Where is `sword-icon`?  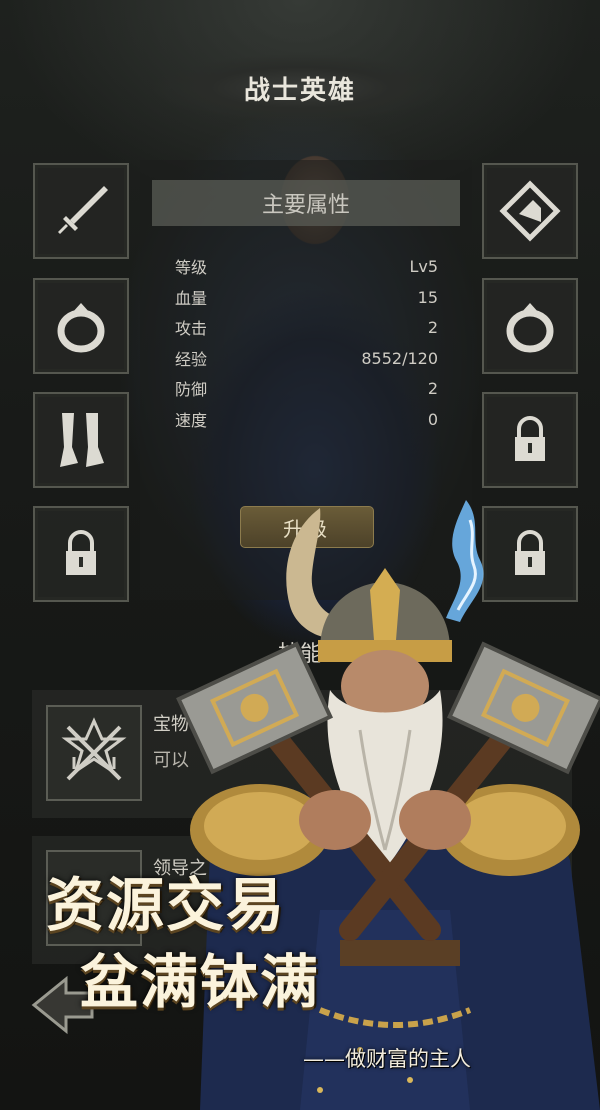 sword-icon is located at coordinates (83, 210).